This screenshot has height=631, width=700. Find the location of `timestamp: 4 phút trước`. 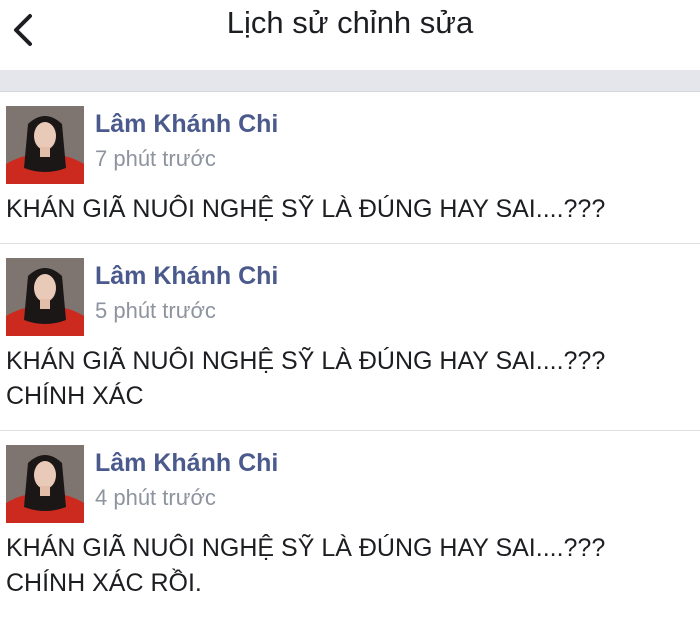

timestamp: 4 phút trước is located at coordinates (155, 497).